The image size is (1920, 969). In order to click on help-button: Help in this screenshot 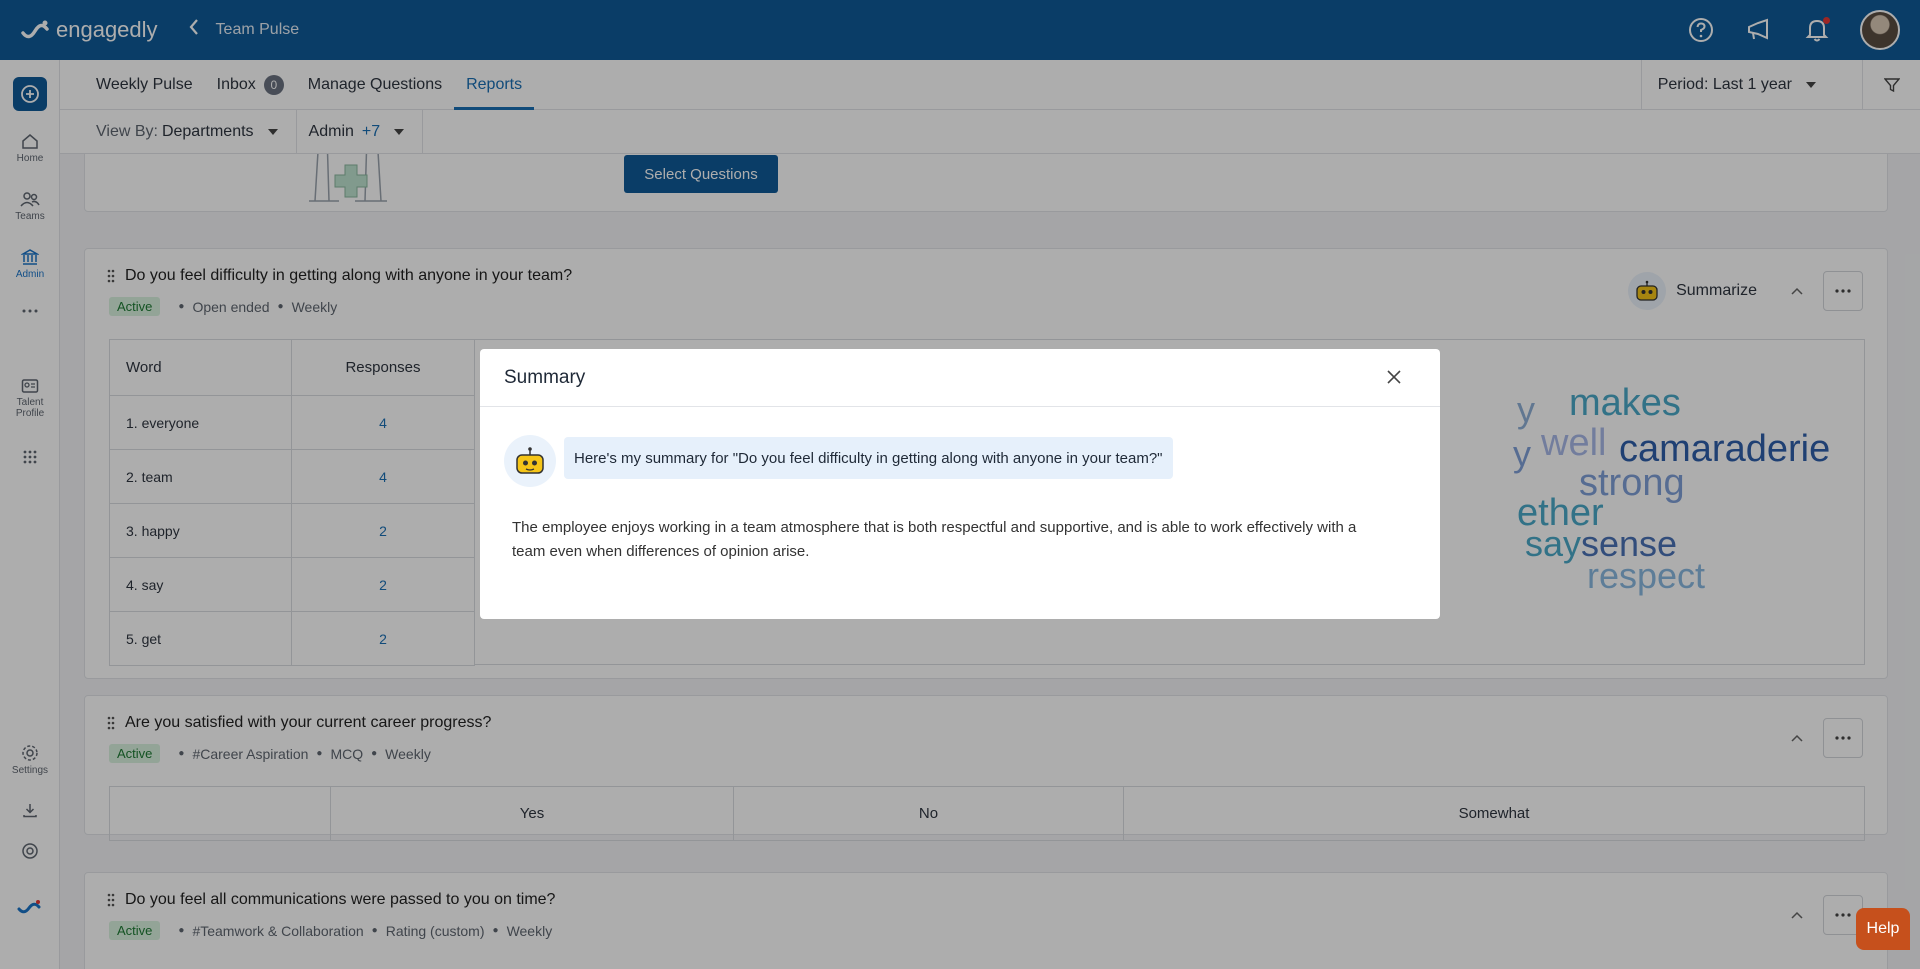, I will do `click(1883, 929)`.